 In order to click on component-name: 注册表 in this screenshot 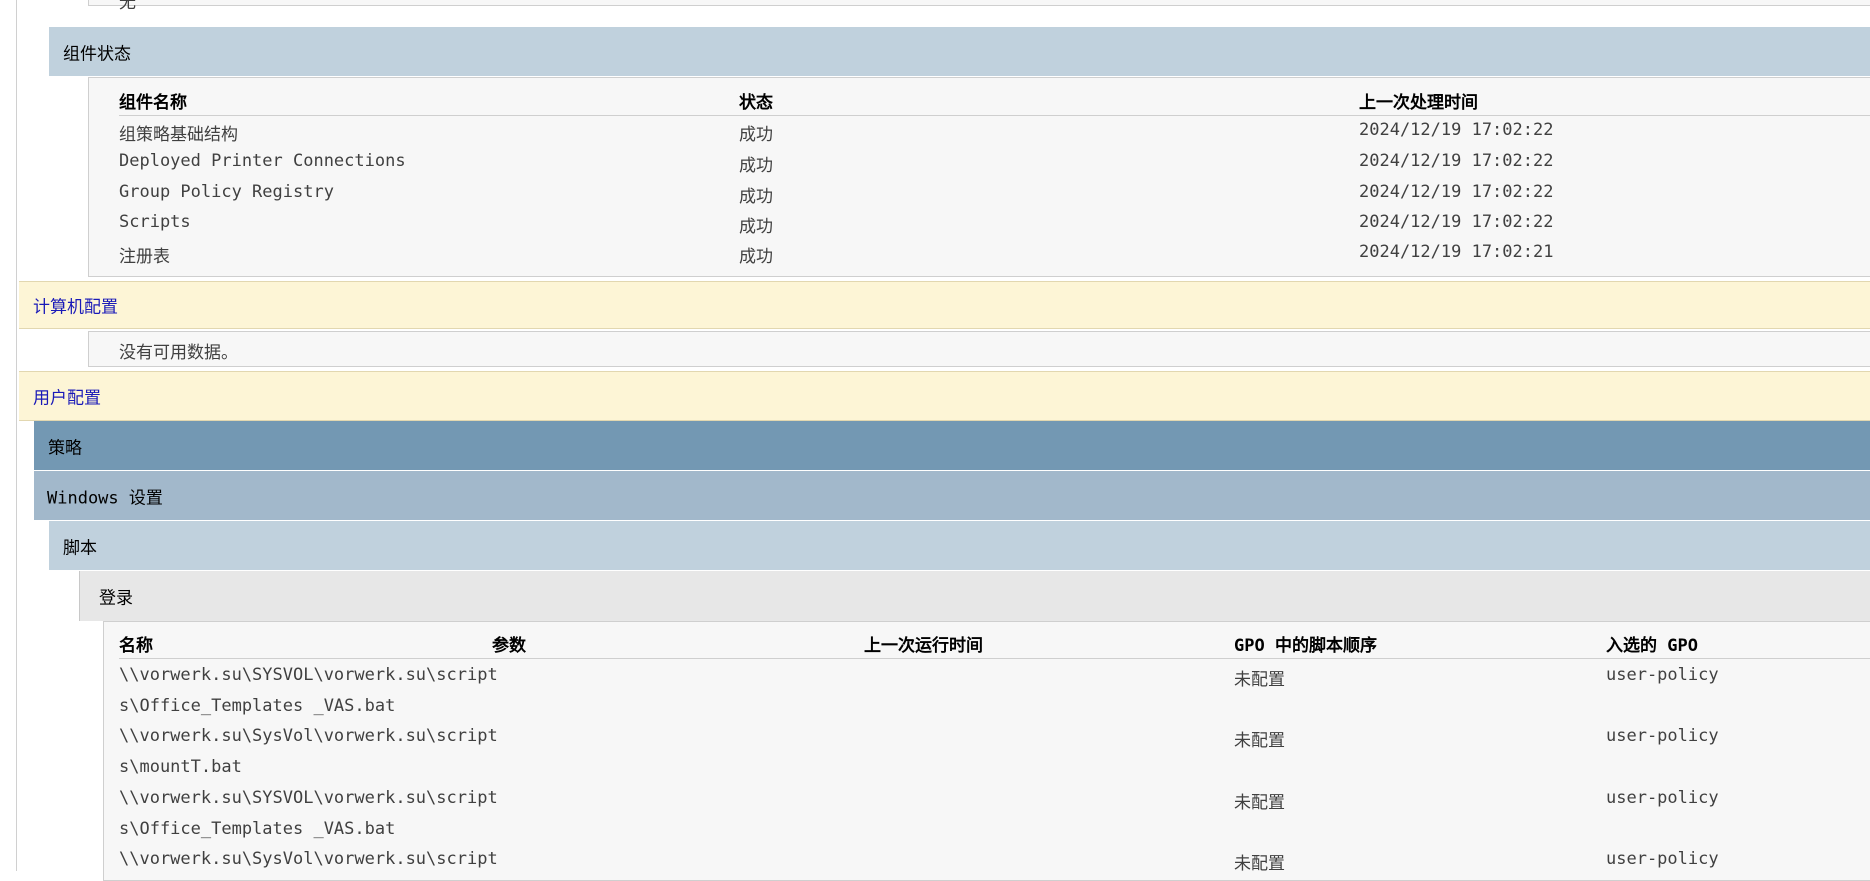, I will do `click(144, 257)`.